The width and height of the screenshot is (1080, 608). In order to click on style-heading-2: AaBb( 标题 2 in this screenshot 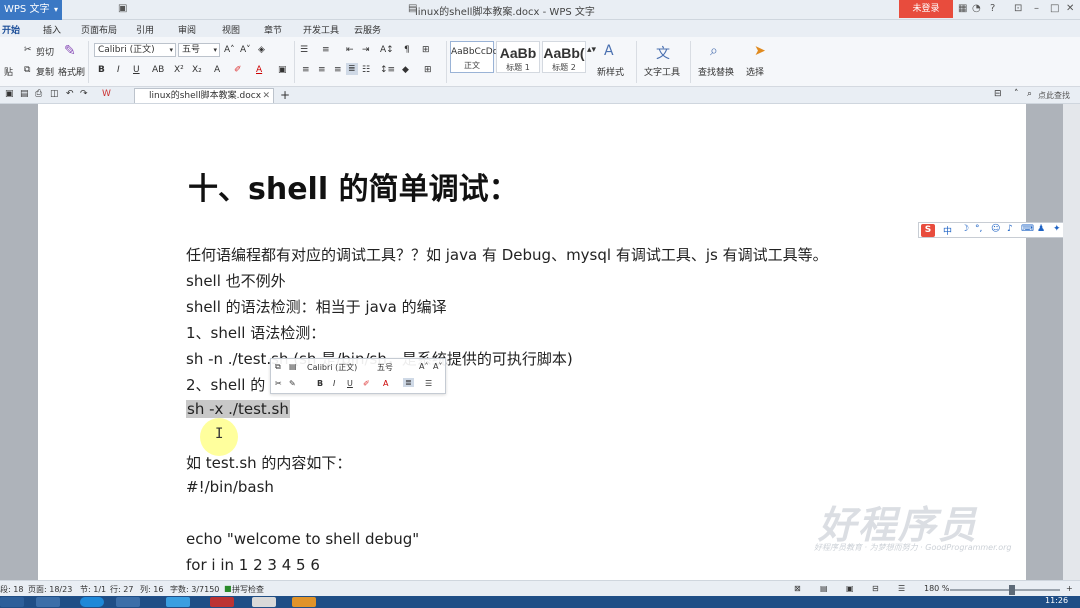, I will do `click(564, 57)`.